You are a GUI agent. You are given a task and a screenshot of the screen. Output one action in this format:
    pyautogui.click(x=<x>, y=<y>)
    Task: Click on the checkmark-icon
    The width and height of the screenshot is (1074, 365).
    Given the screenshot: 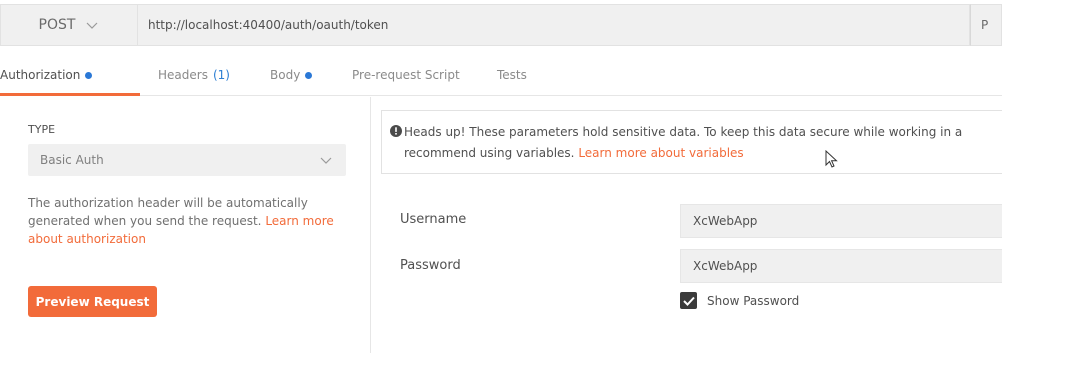 What is the action you would take?
    pyautogui.click(x=688, y=301)
    